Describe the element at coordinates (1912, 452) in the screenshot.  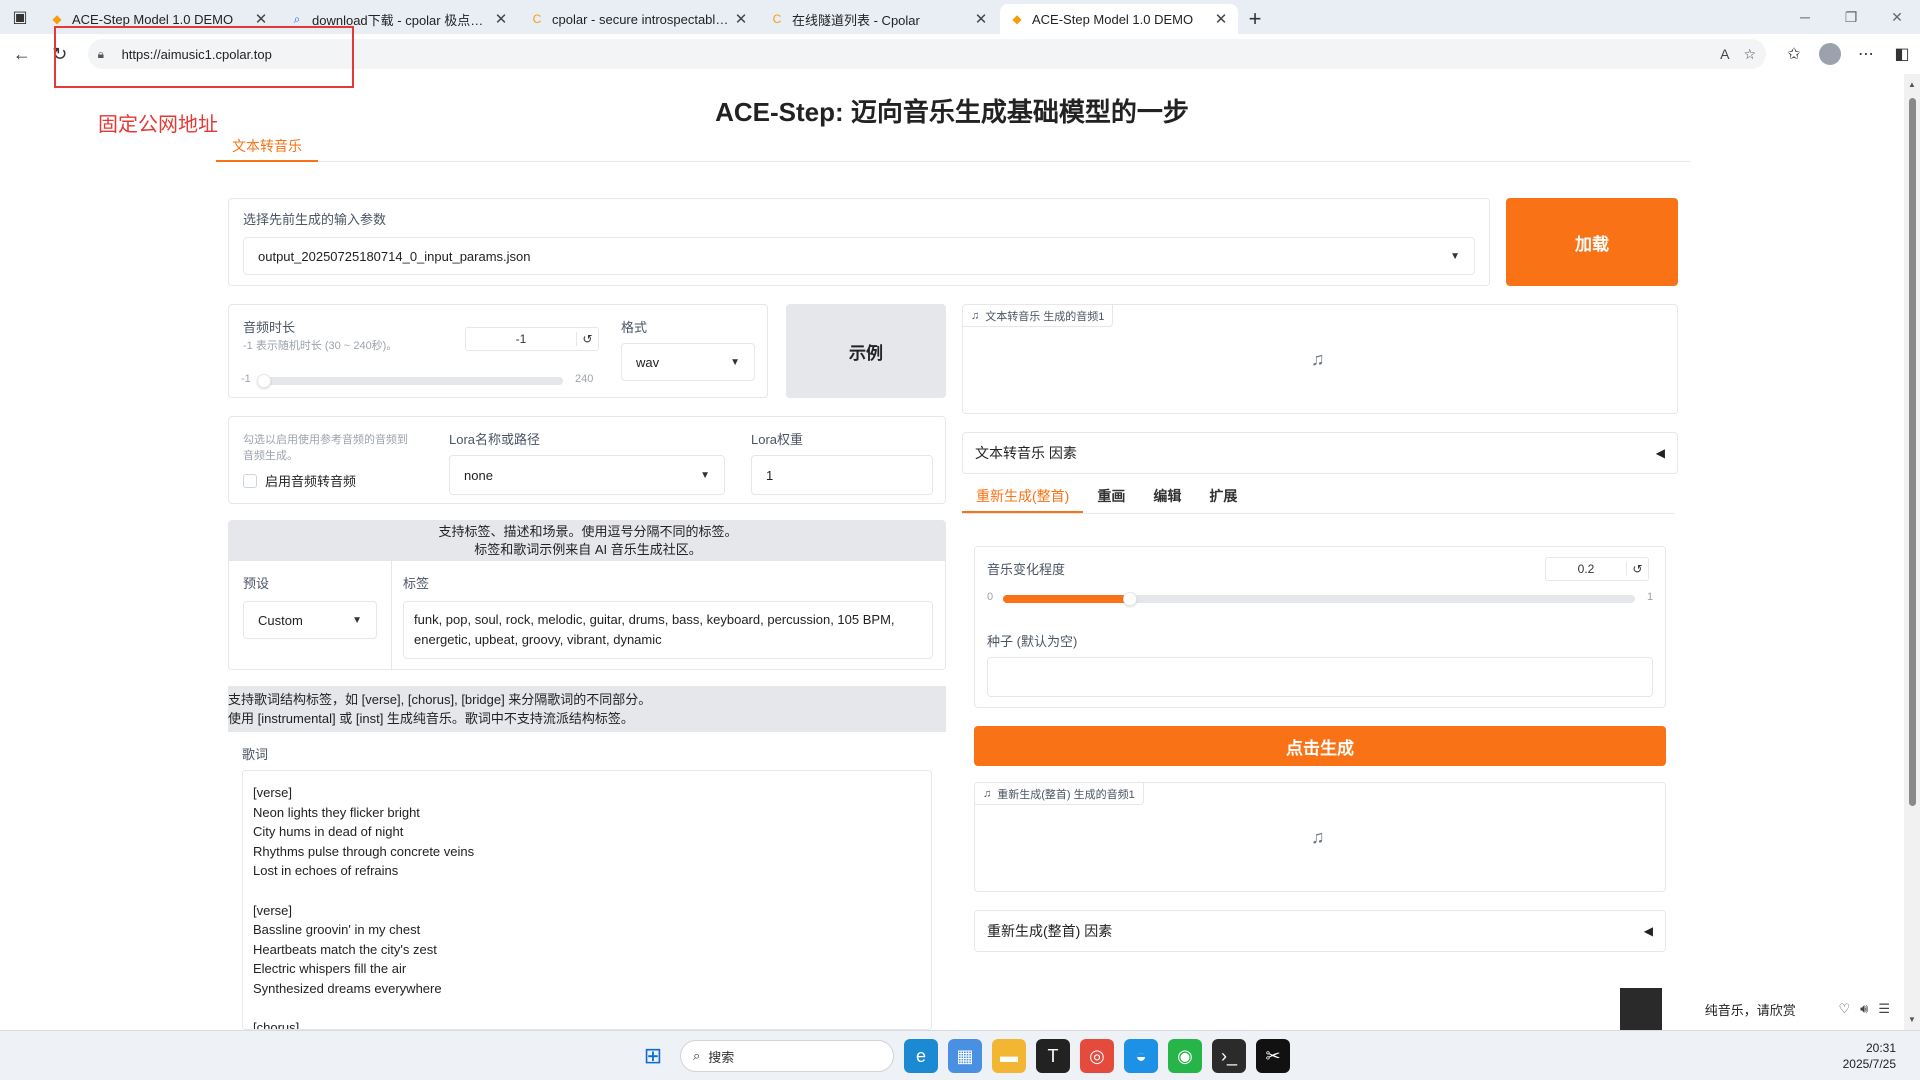
I see `scrollbar-thumb` at that location.